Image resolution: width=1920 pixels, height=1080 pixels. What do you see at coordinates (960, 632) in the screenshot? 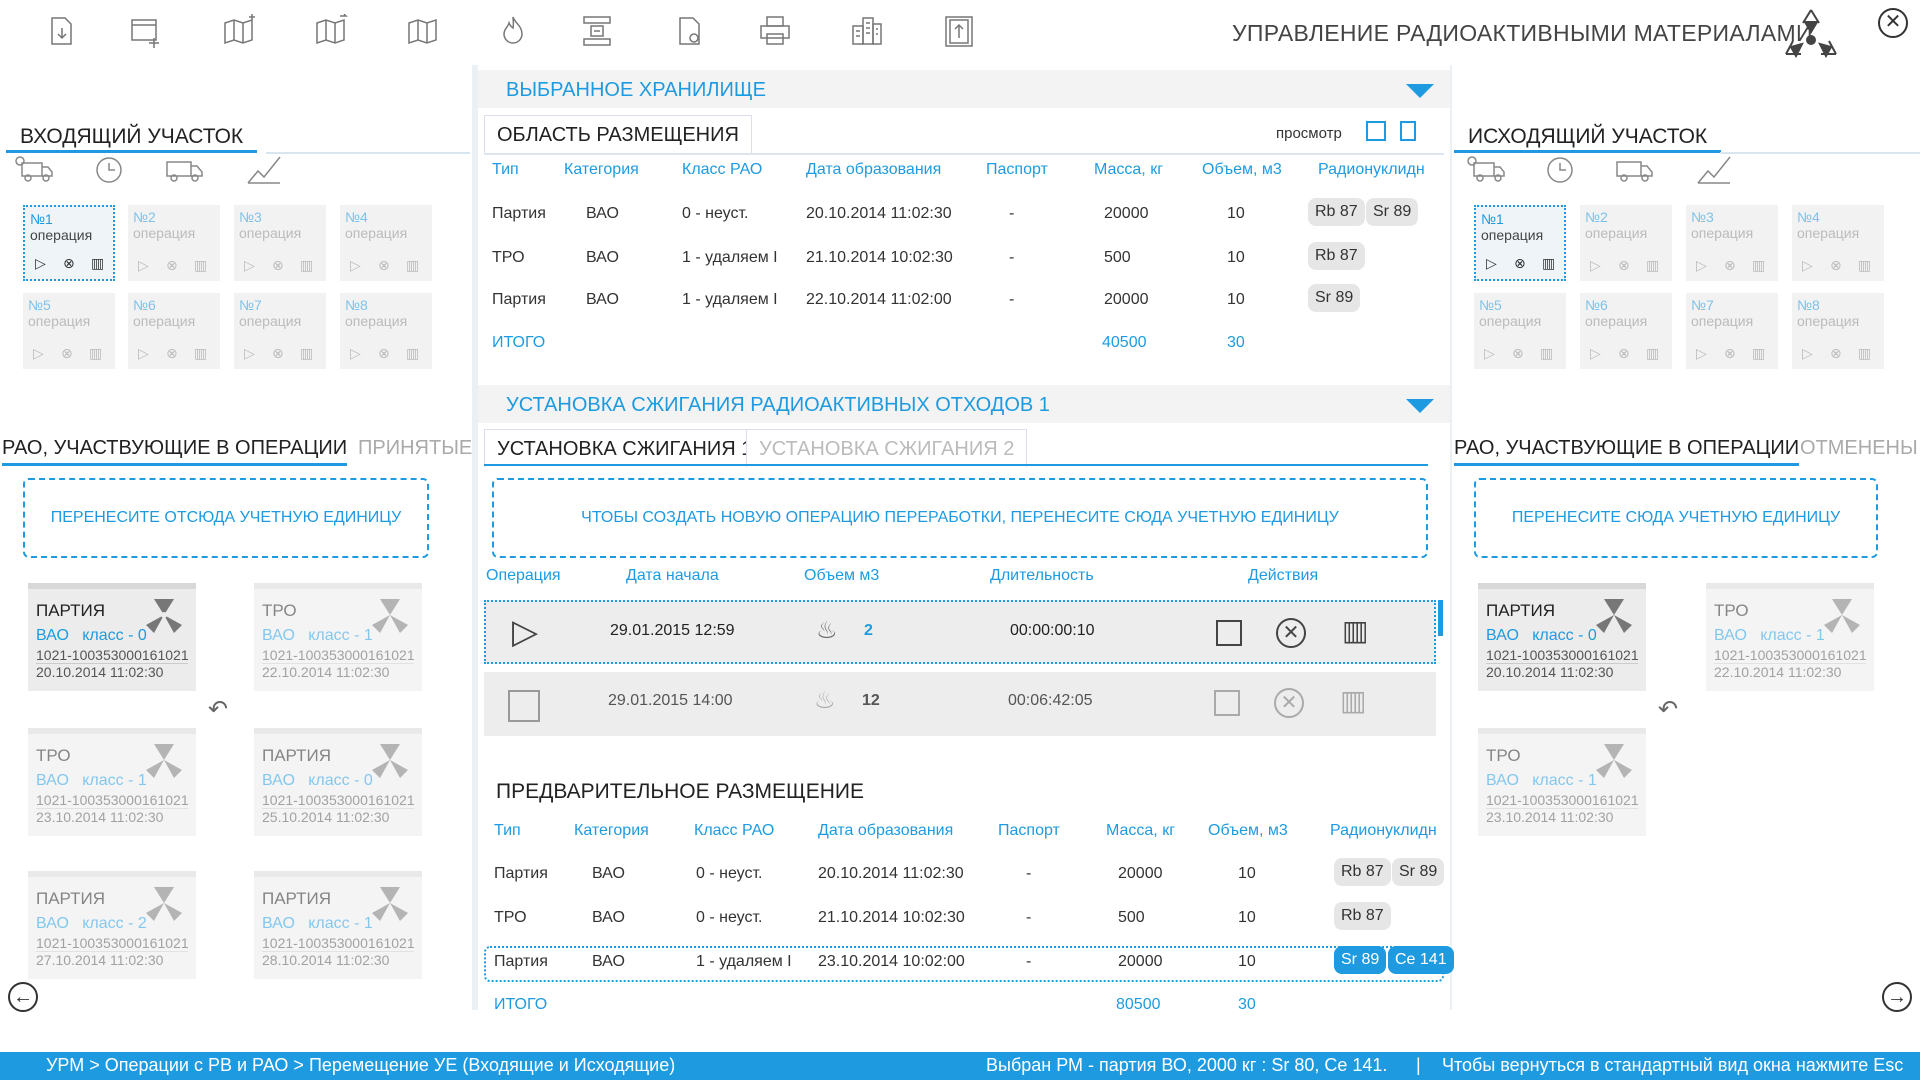
I see `operation-row: ▷ 29.01.2015 12:59 ♨ 2 00:00:00:10 ✕ ▥` at bounding box center [960, 632].